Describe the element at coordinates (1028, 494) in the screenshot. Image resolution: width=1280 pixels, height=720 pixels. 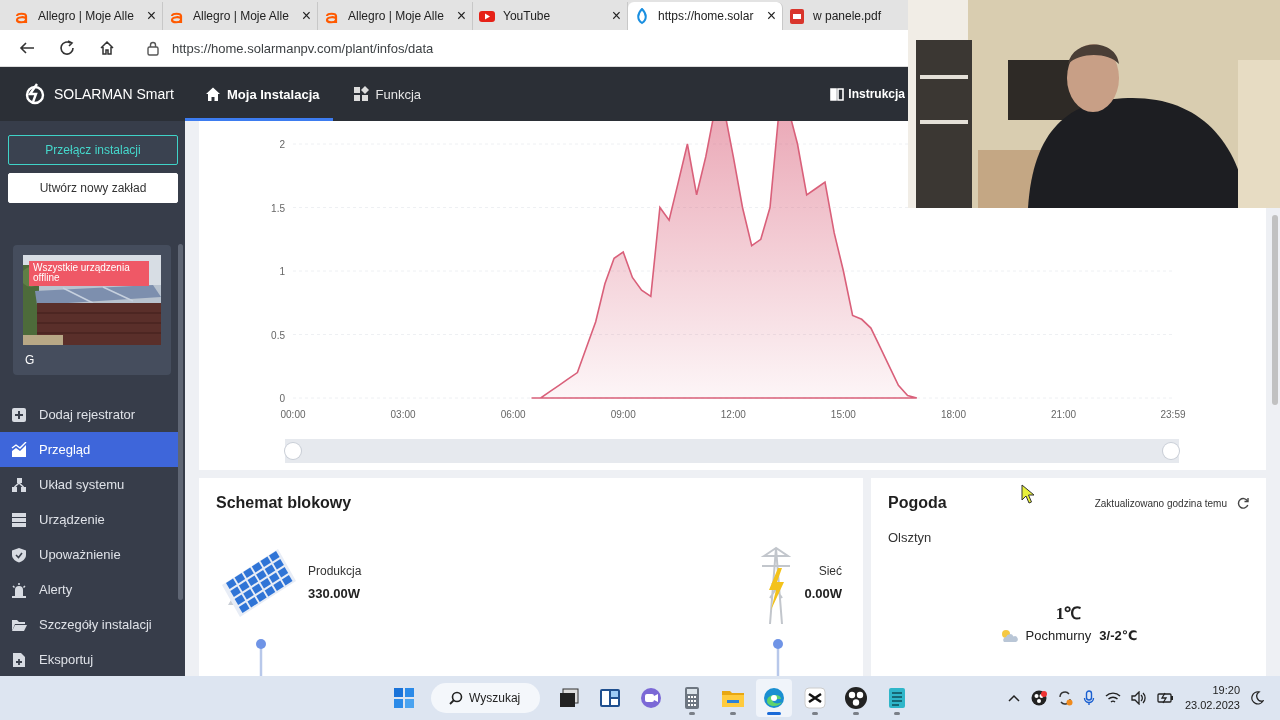
I see `cursor-icon` at that location.